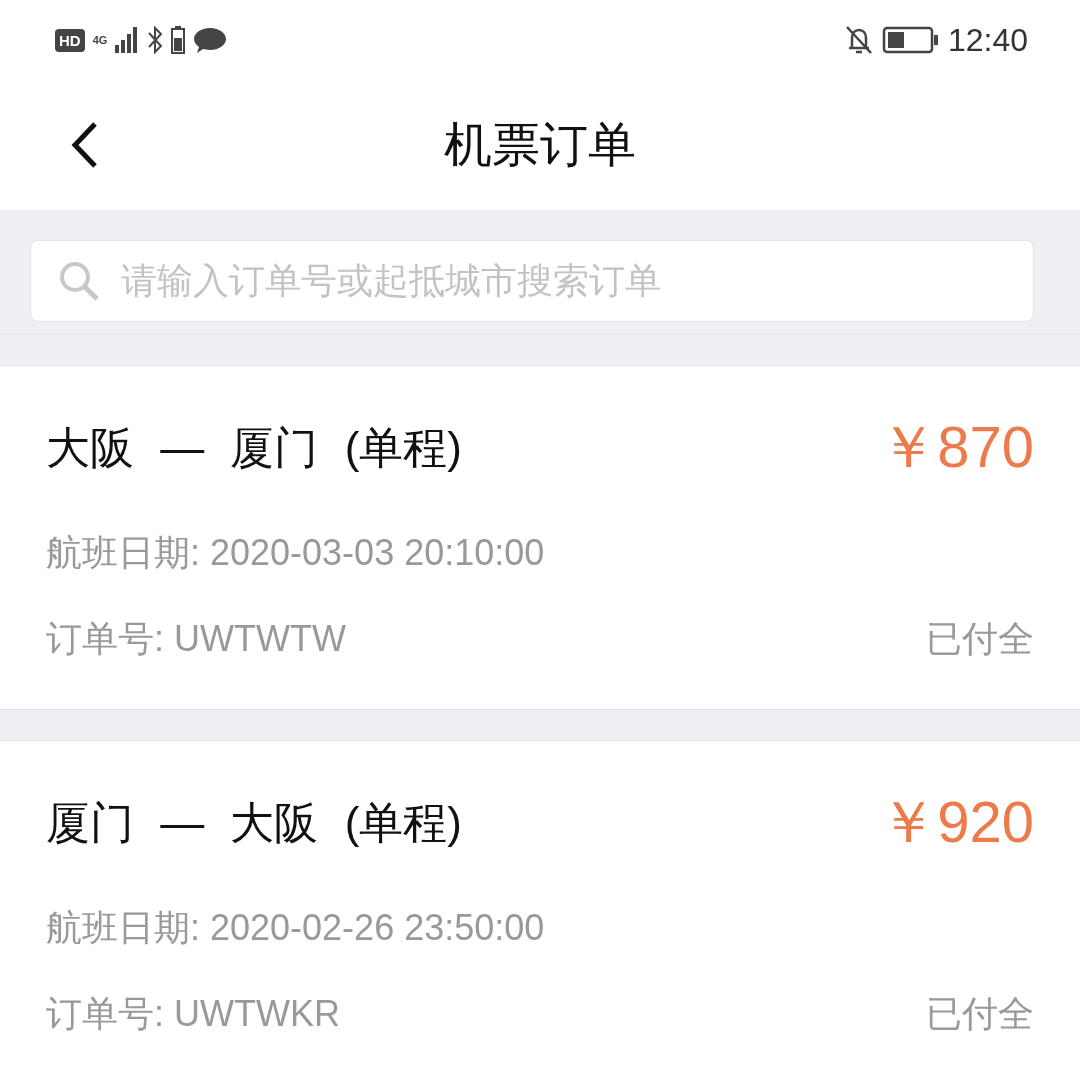  Describe the element at coordinates (196, 638) in the screenshot. I see `order-number: 订单号: UWTWTW` at that location.